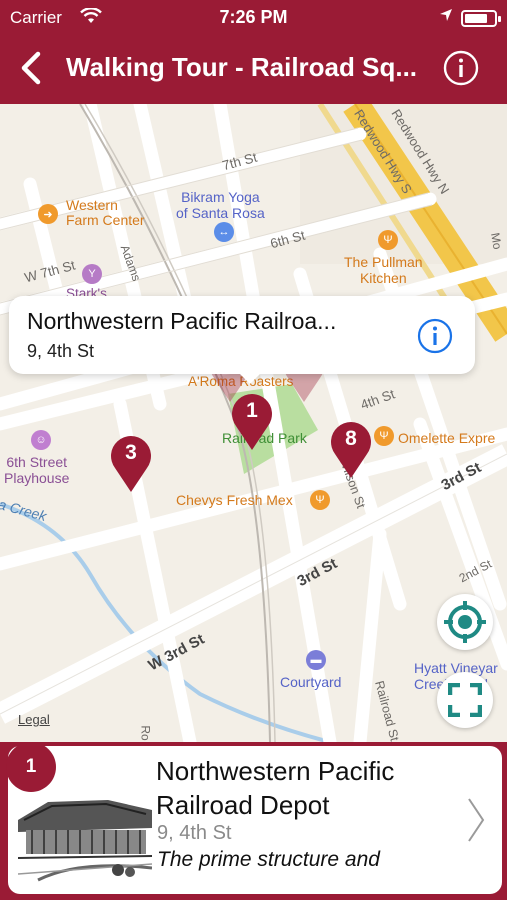 The width and height of the screenshot is (507, 900). What do you see at coordinates (85, 831) in the screenshot?
I see `stop-thumbnail` at bounding box center [85, 831].